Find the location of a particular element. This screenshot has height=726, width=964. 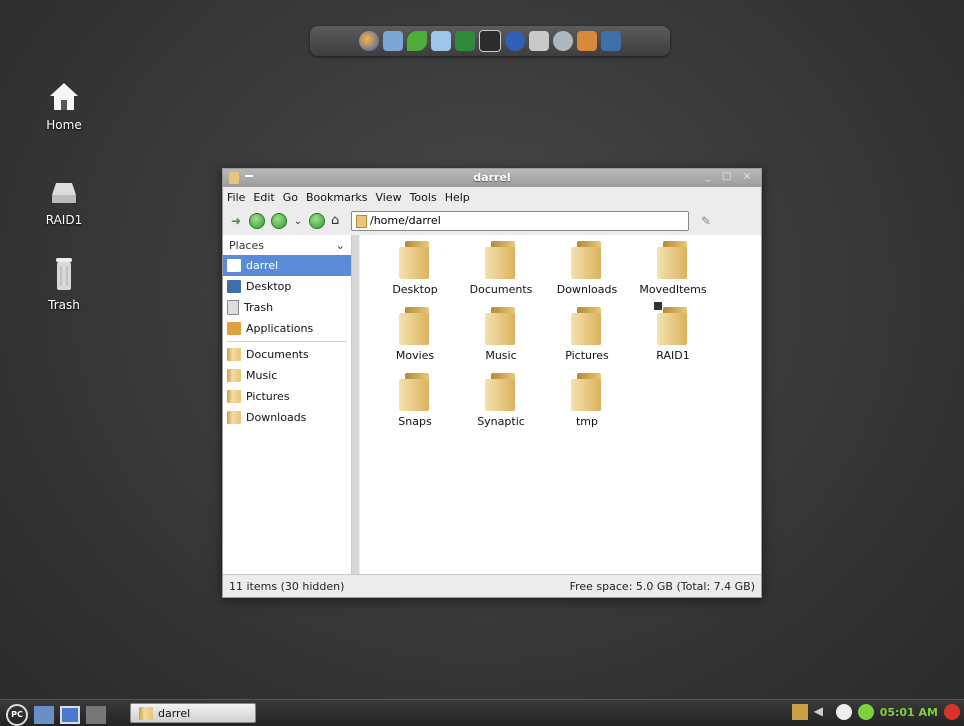

file-name: Synaptic is located at coordinates (501, 421).